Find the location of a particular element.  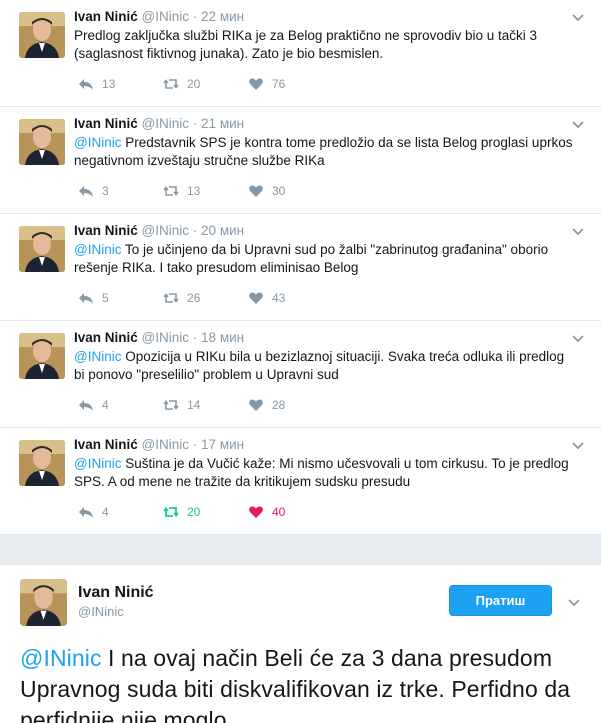

tweet-actions: 4 14 28 is located at coordinates (205, 405).